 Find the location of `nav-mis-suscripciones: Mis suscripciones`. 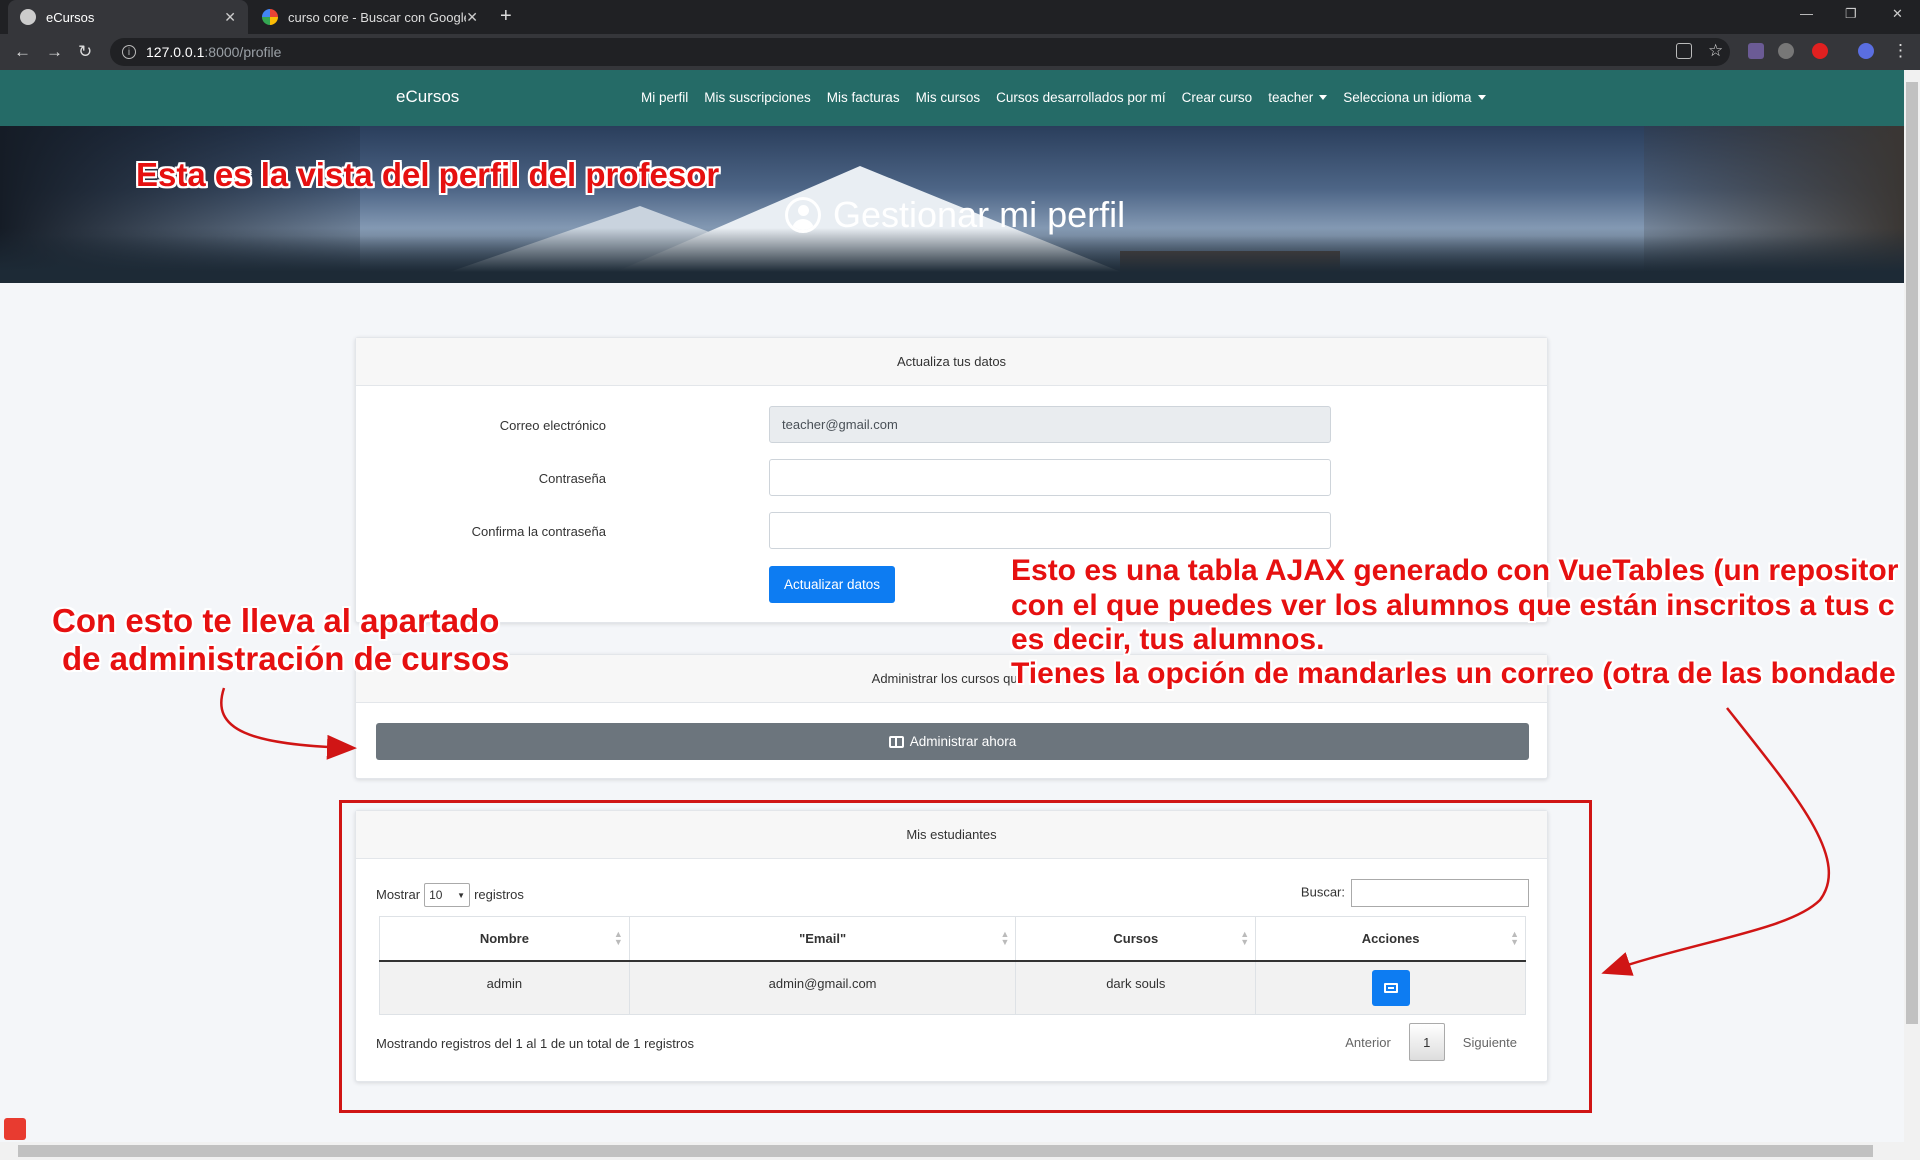

nav-mis-suscripciones: Mis suscripciones is located at coordinates (757, 97).